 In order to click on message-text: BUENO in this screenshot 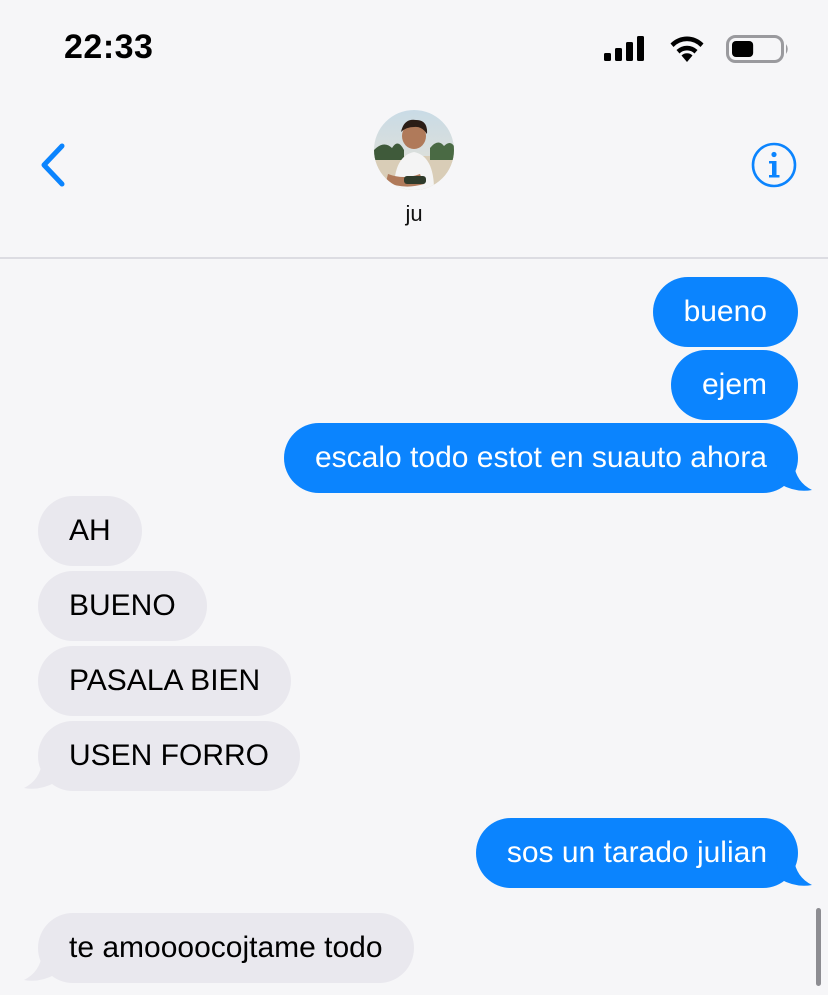, I will do `click(122, 605)`.